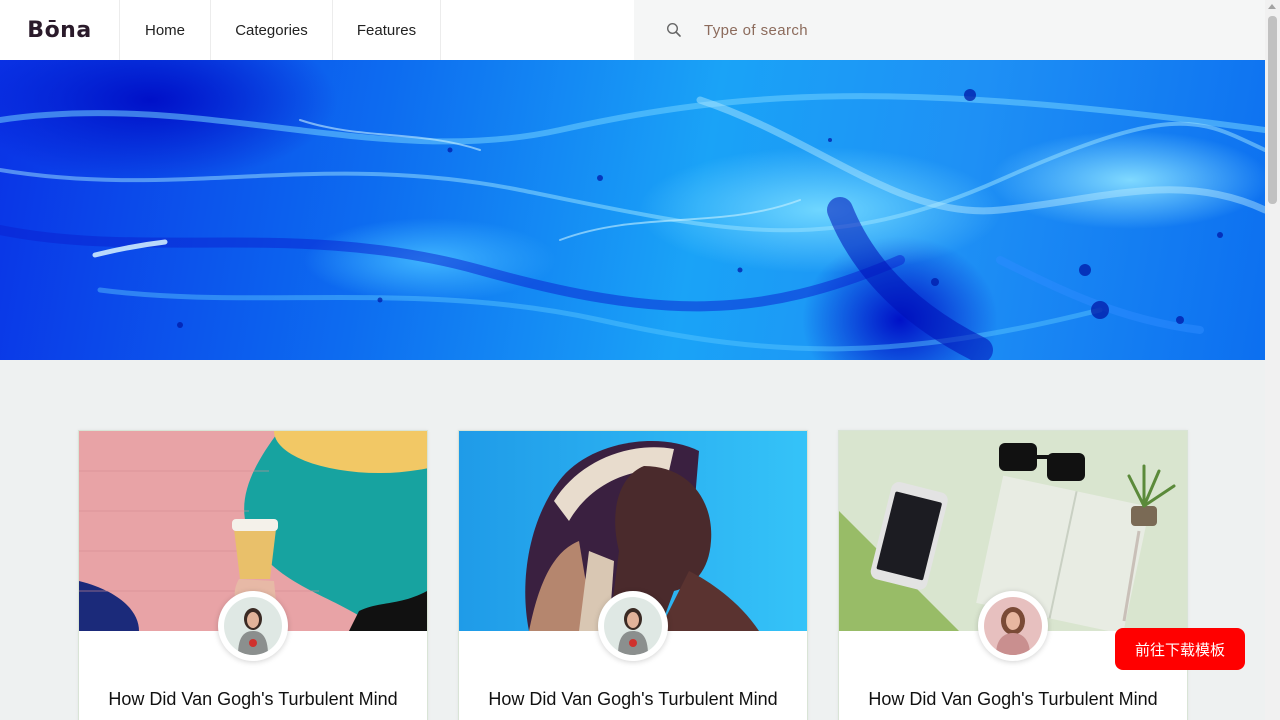 The height and width of the screenshot is (720, 1280). I want to click on download-template-button: 前往下载模板, so click(1180, 649).